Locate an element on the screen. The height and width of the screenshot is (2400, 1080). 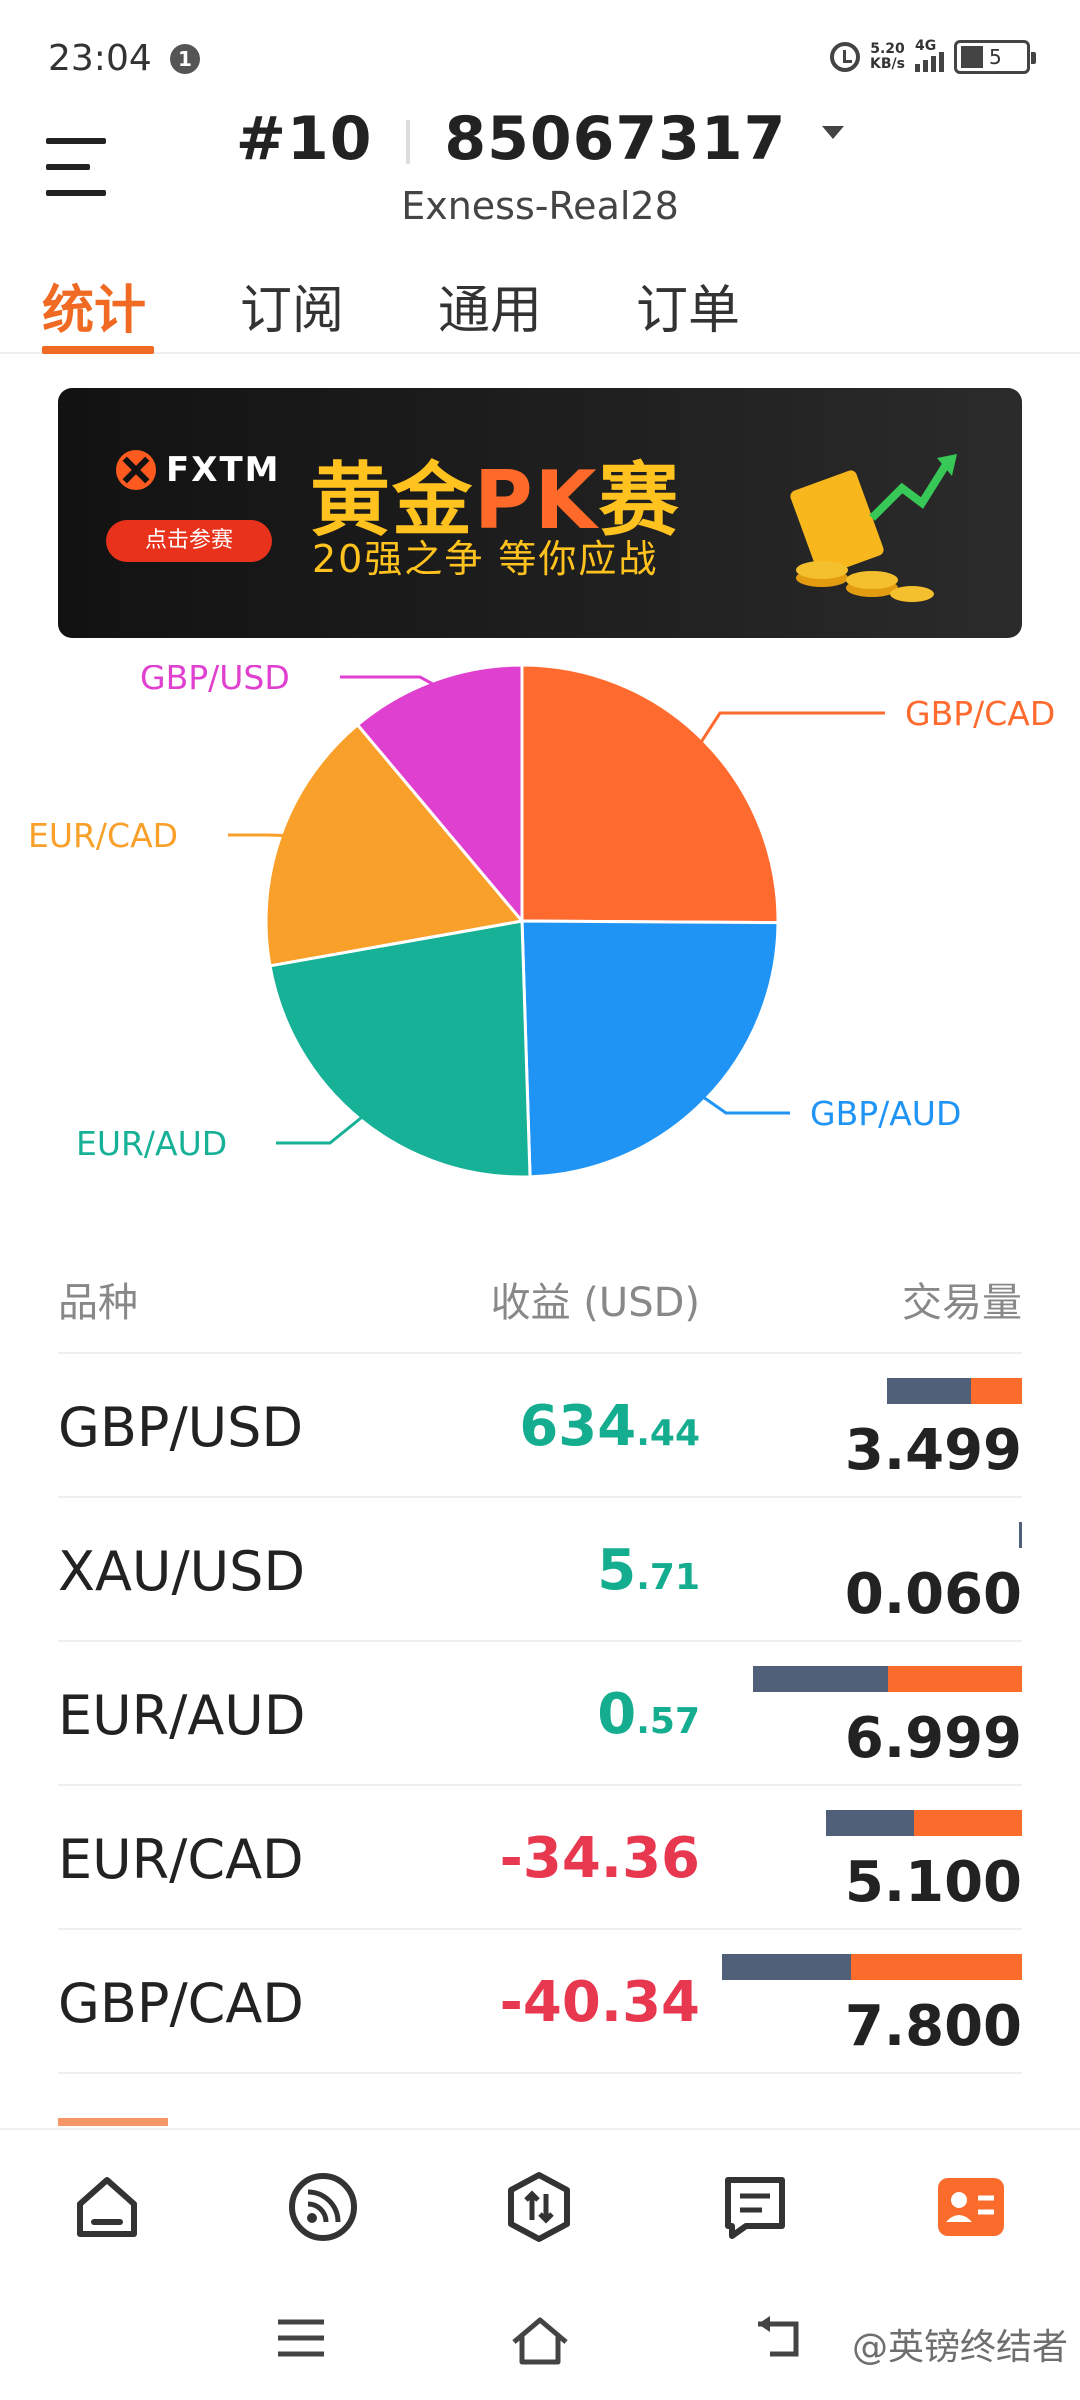
profit-integer: 0 is located at coordinates (617, 1714).